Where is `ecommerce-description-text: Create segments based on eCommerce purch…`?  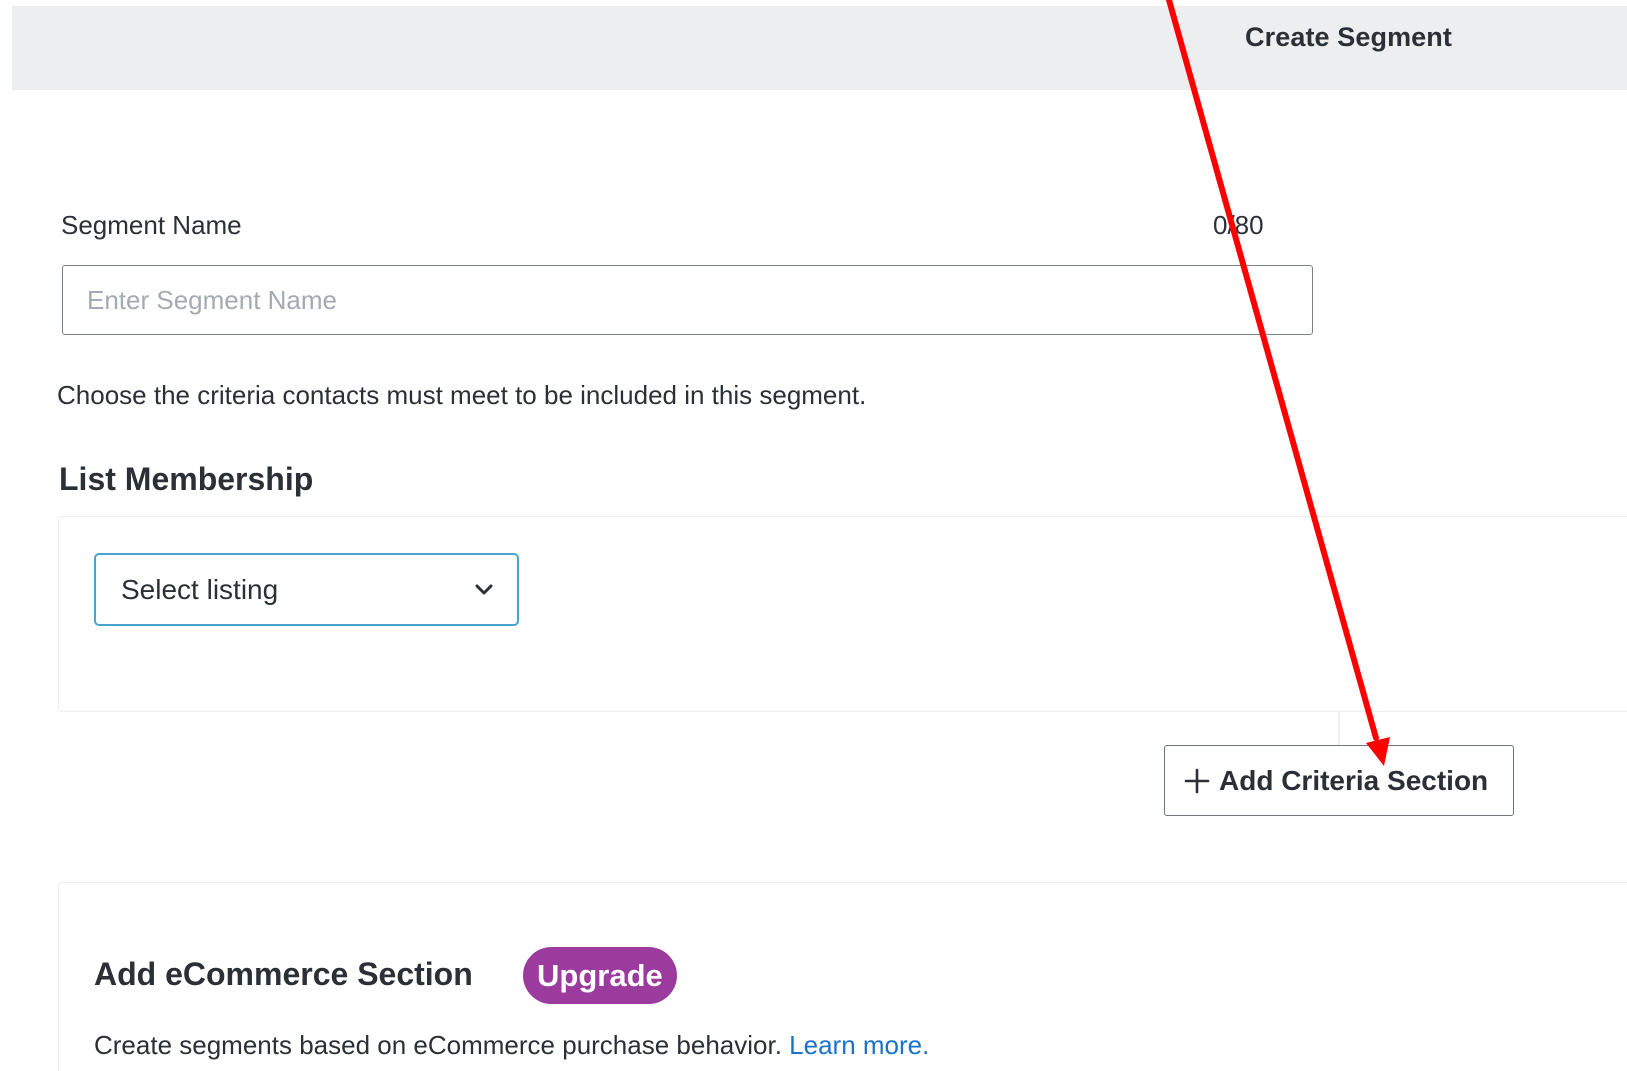
ecommerce-description-text: Create segments based on eCommerce purch… is located at coordinates (438, 1045).